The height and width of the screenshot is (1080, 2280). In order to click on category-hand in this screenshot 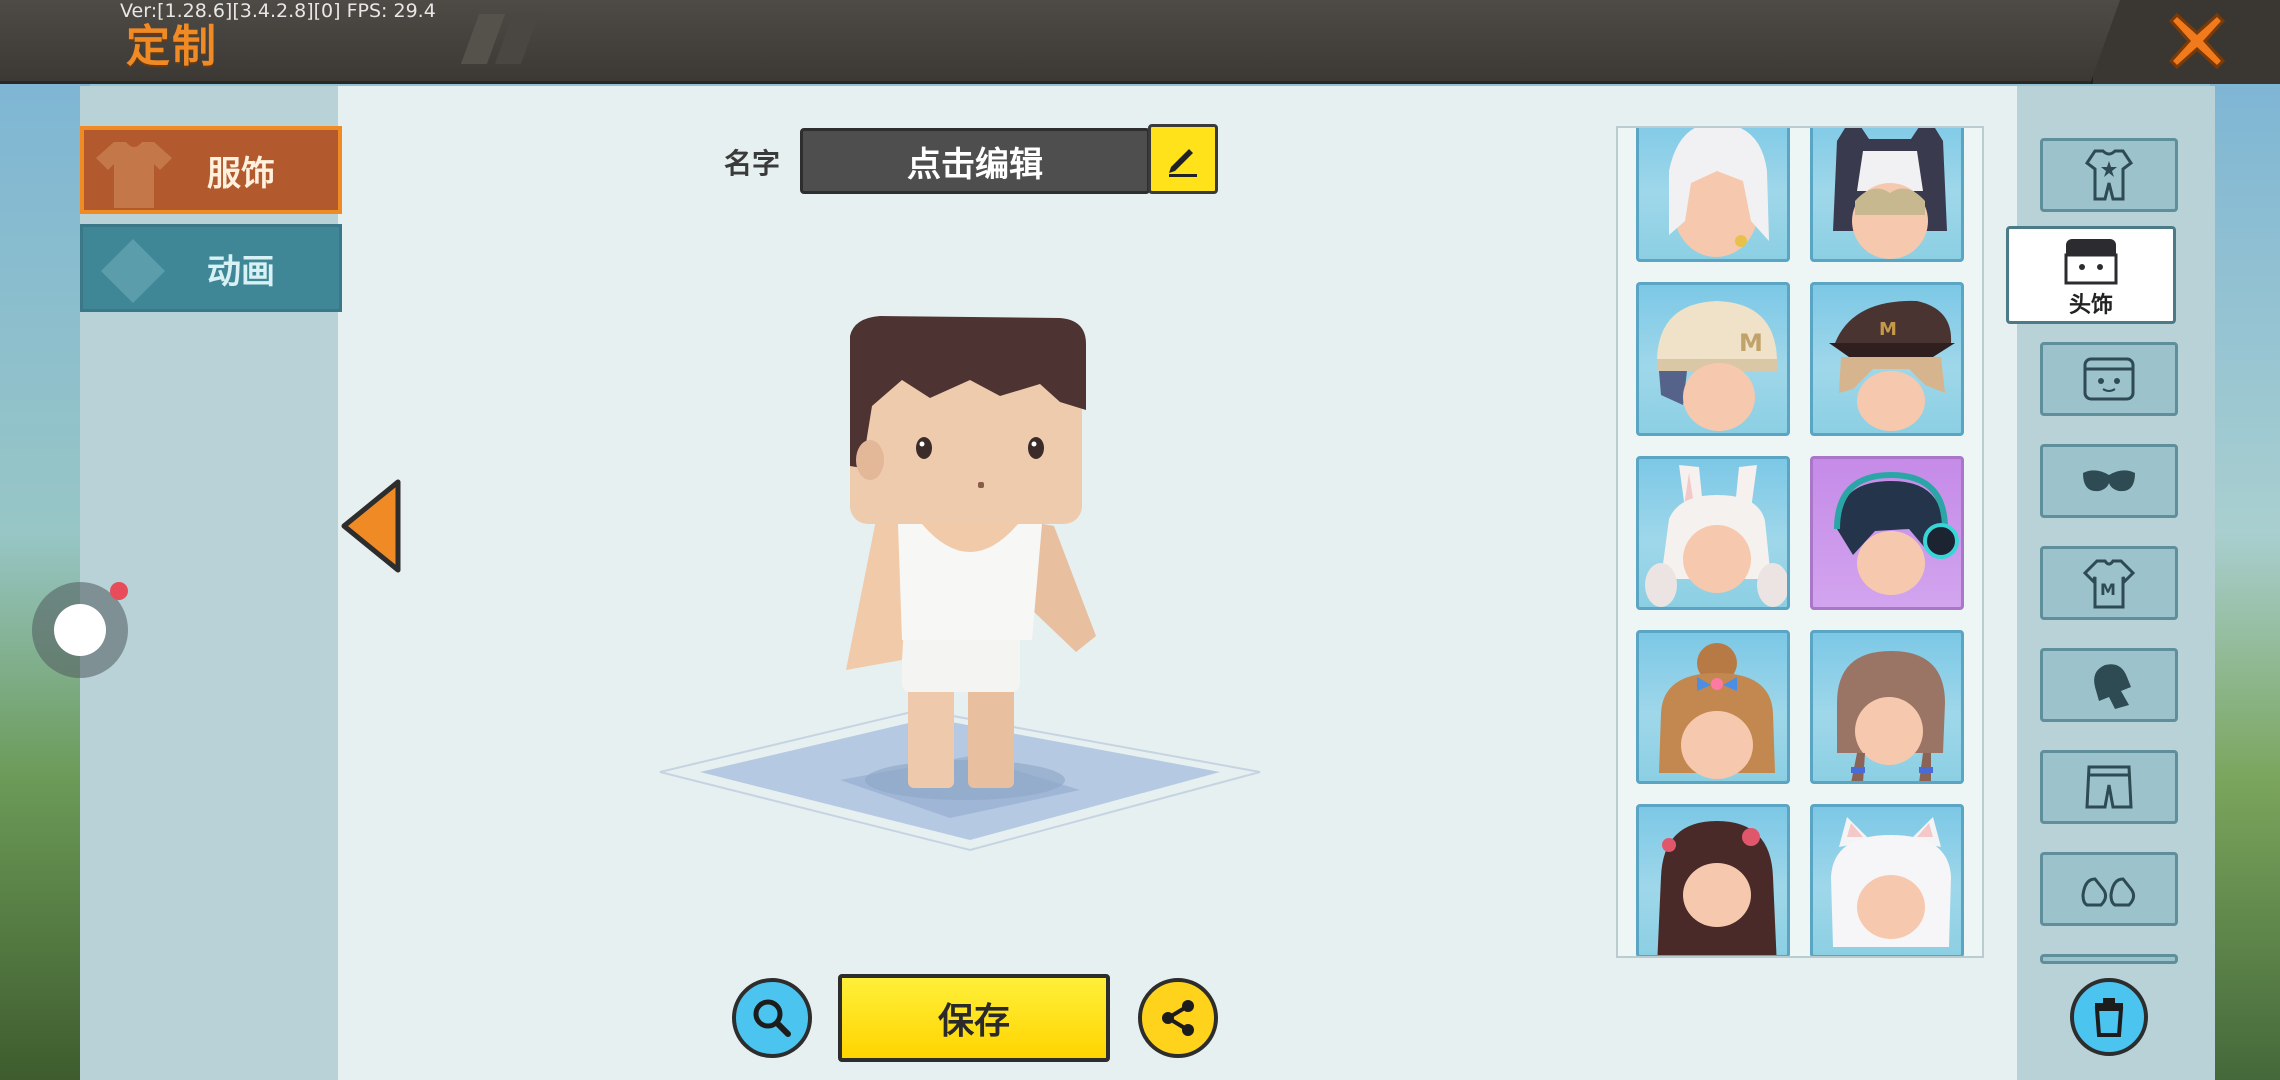, I will do `click(2109, 685)`.